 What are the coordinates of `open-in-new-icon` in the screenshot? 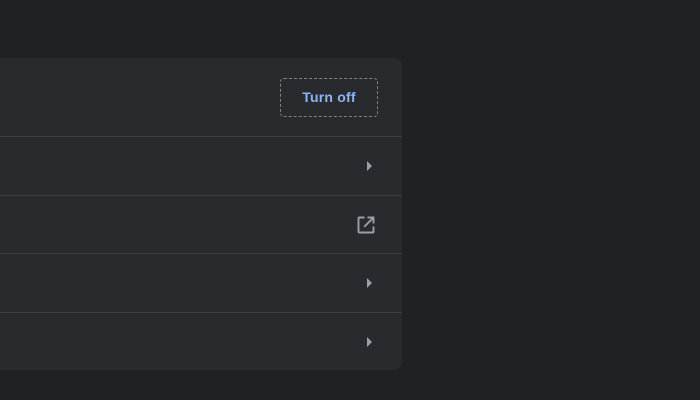 It's located at (366, 225).